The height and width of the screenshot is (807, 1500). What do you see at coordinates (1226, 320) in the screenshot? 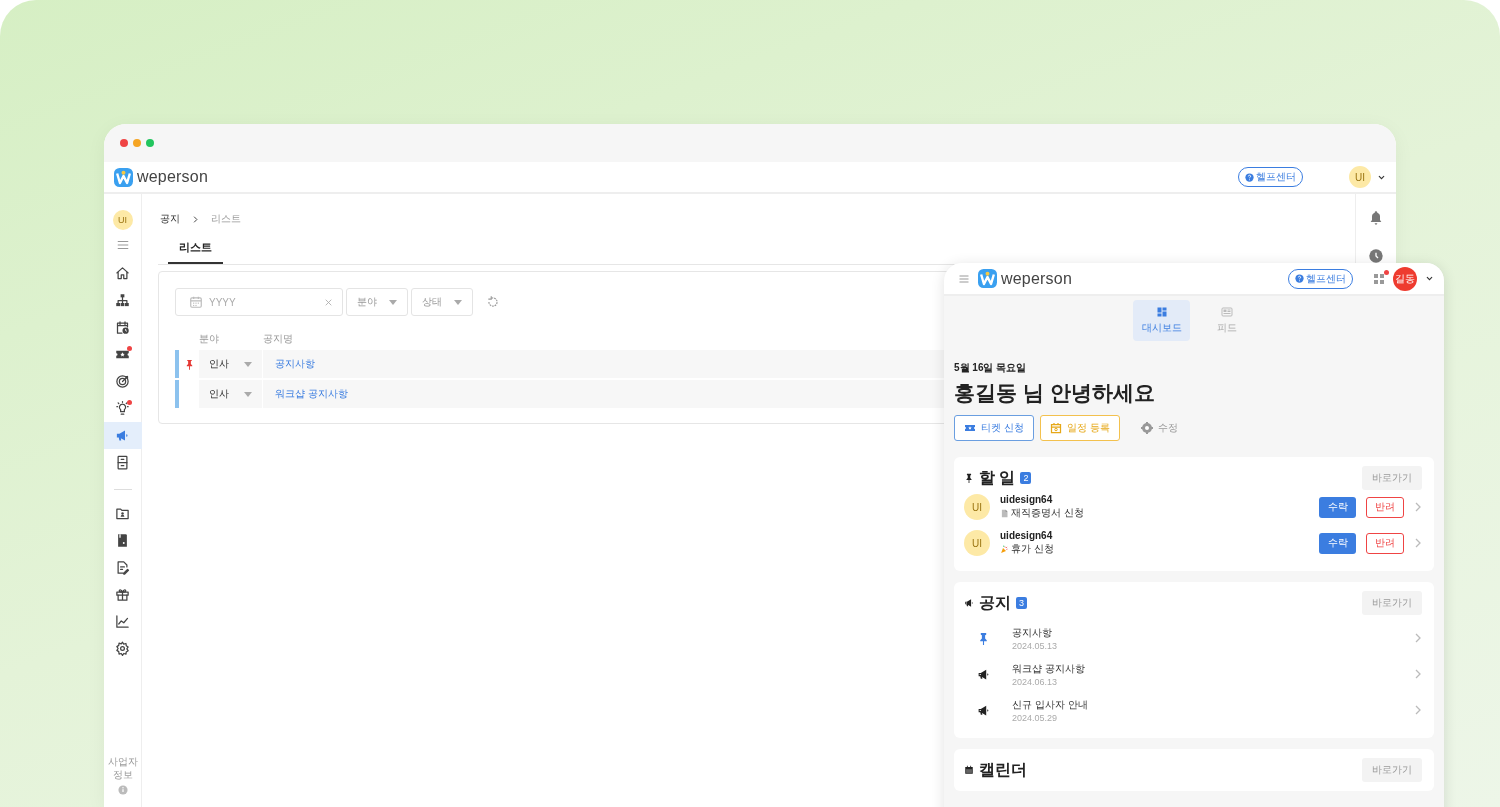
I see `tab: 피드` at bounding box center [1226, 320].